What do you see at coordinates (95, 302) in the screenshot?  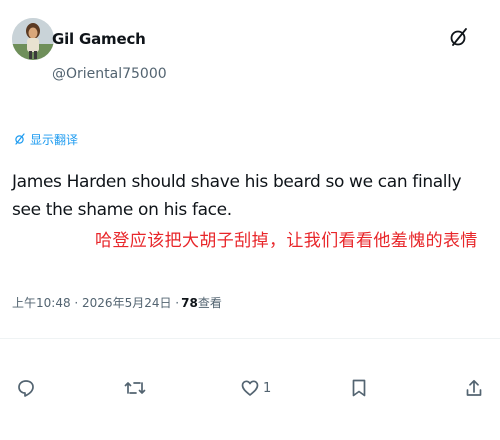 I see `post-timestamp: 上午10:48 · 2026年5月24日 ·` at bounding box center [95, 302].